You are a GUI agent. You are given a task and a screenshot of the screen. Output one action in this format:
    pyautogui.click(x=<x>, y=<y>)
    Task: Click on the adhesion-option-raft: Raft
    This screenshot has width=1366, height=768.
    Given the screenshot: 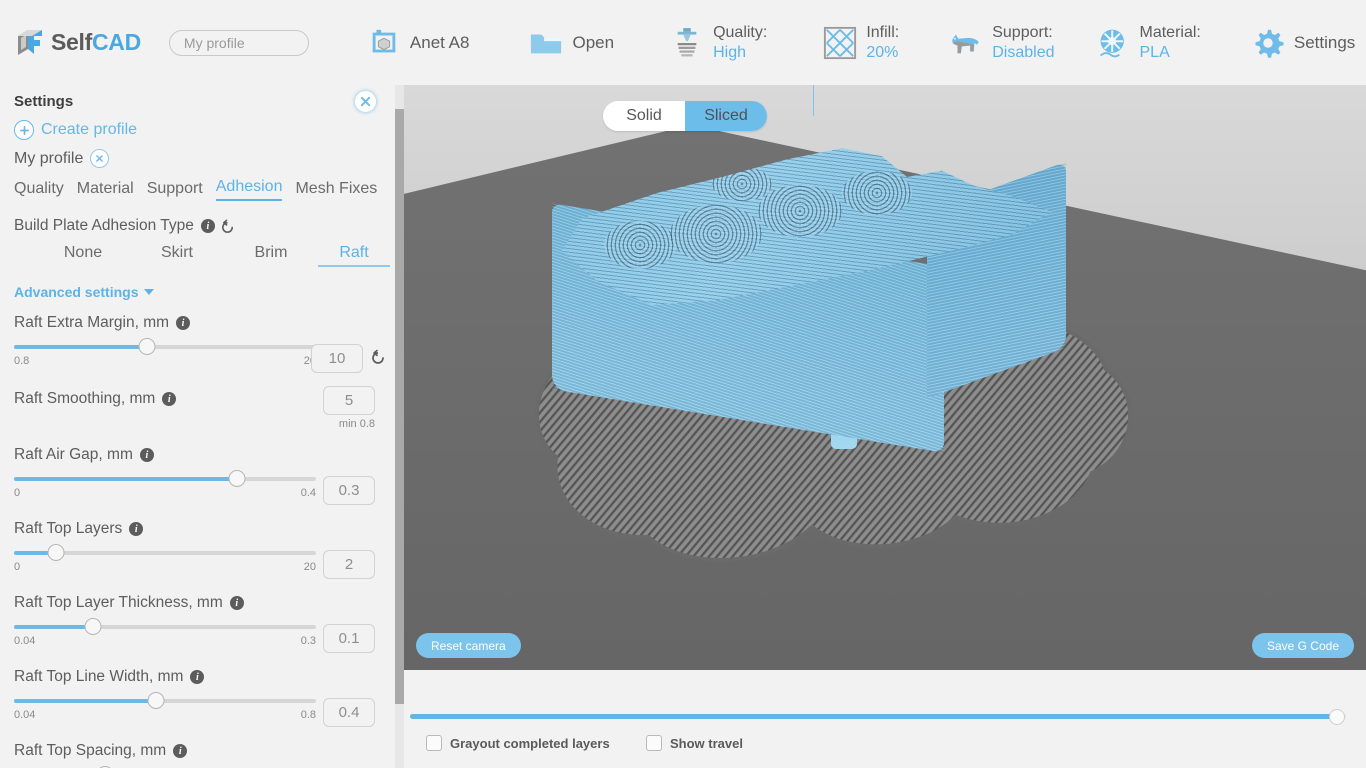 What is the action you would take?
    pyautogui.click(x=354, y=255)
    